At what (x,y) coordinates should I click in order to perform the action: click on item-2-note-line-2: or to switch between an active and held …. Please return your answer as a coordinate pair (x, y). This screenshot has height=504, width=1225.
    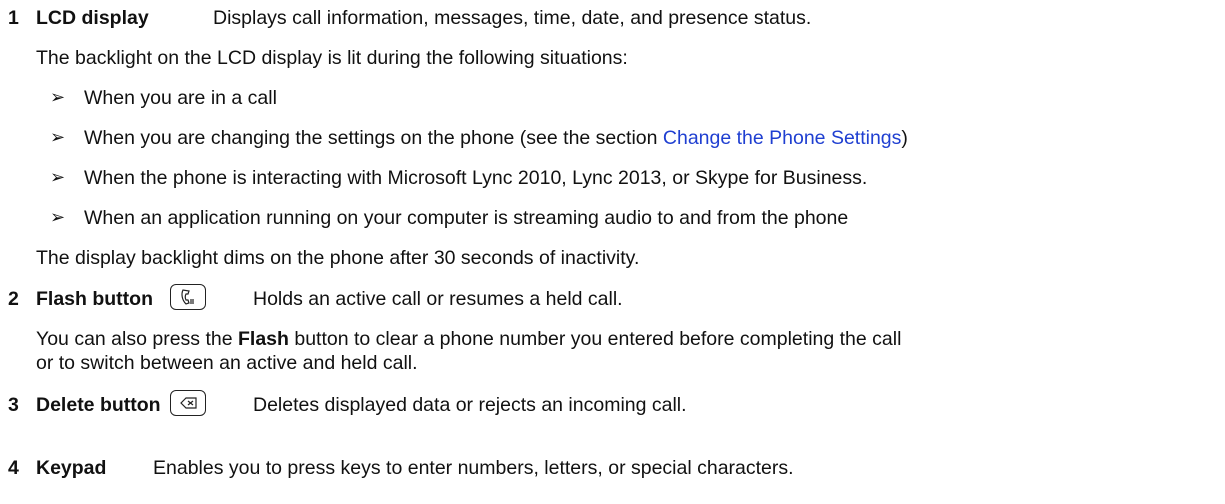
    Looking at the image, I should click on (227, 363).